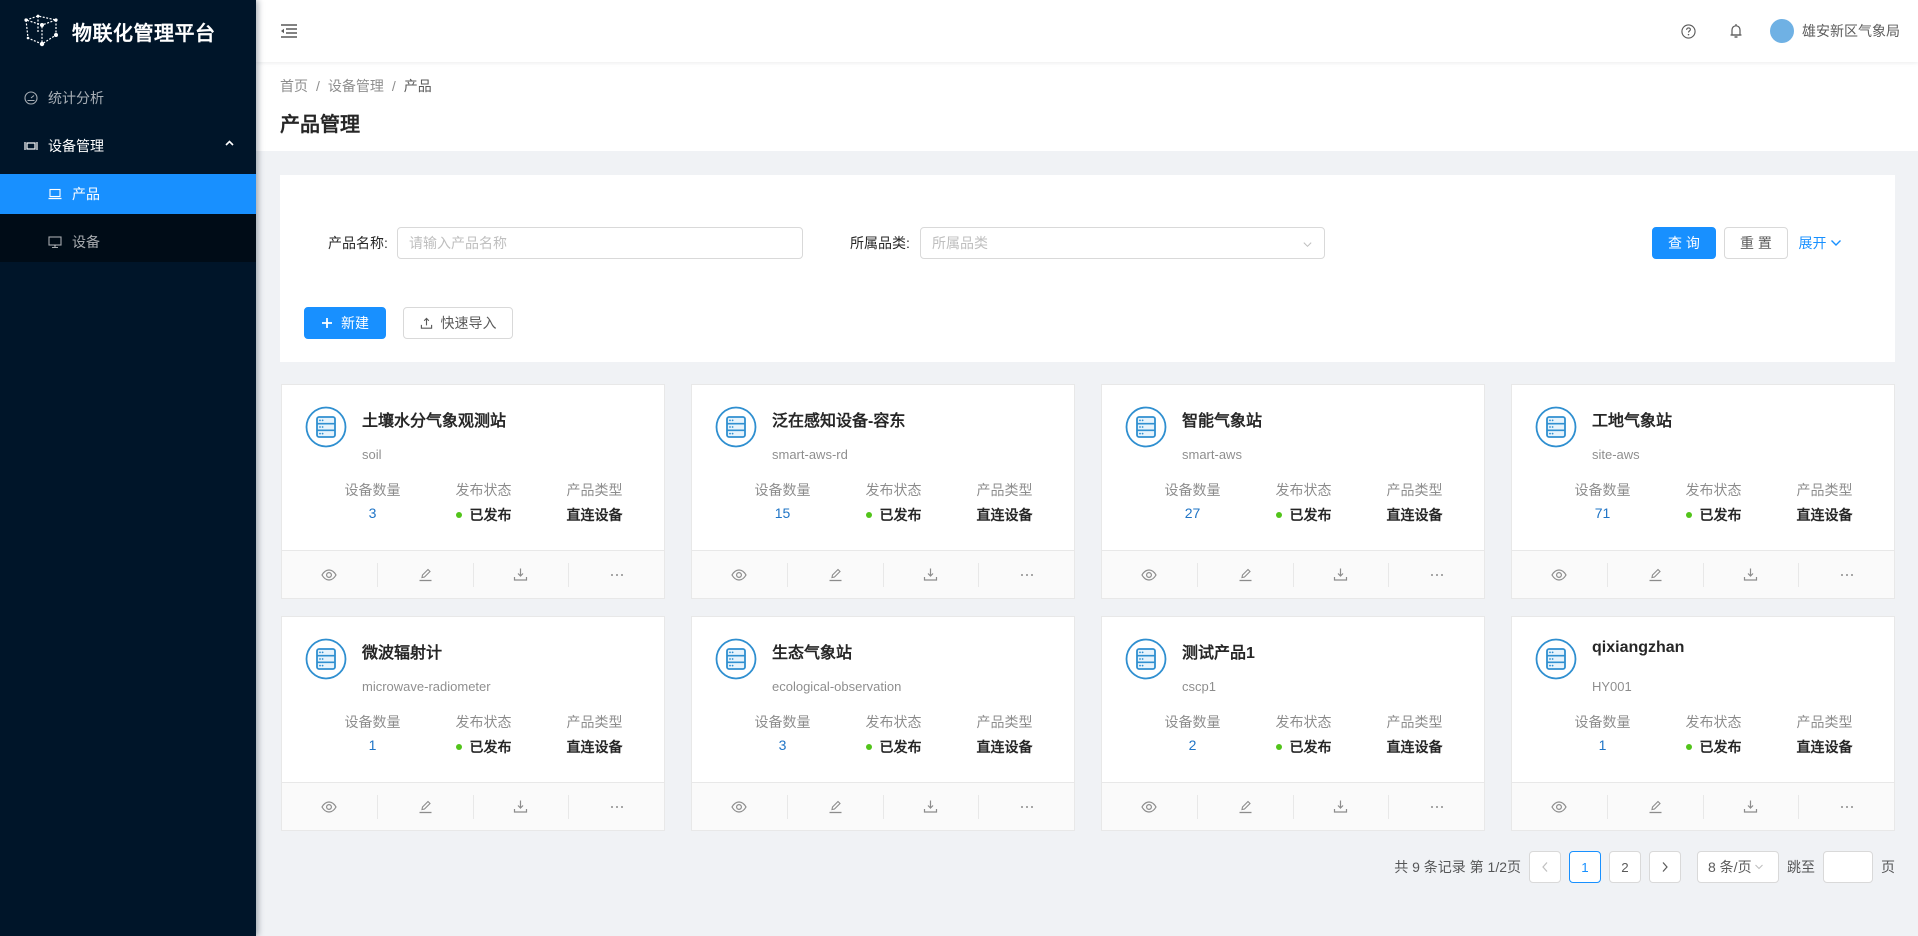 The image size is (1918, 936). I want to click on page-size-select: 8 条/页, so click(1738, 867).